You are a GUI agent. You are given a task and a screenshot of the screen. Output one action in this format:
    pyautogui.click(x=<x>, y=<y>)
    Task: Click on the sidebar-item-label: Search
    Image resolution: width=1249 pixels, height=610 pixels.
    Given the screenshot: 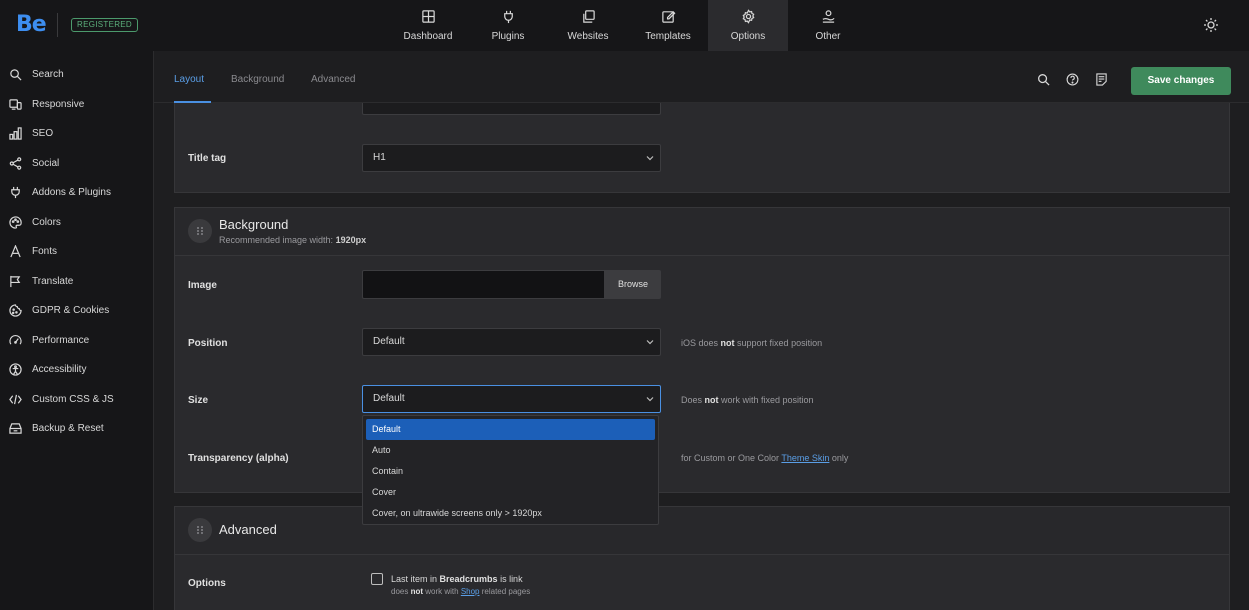 What is the action you would take?
    pyautogui.click(x=48, y=75)
    